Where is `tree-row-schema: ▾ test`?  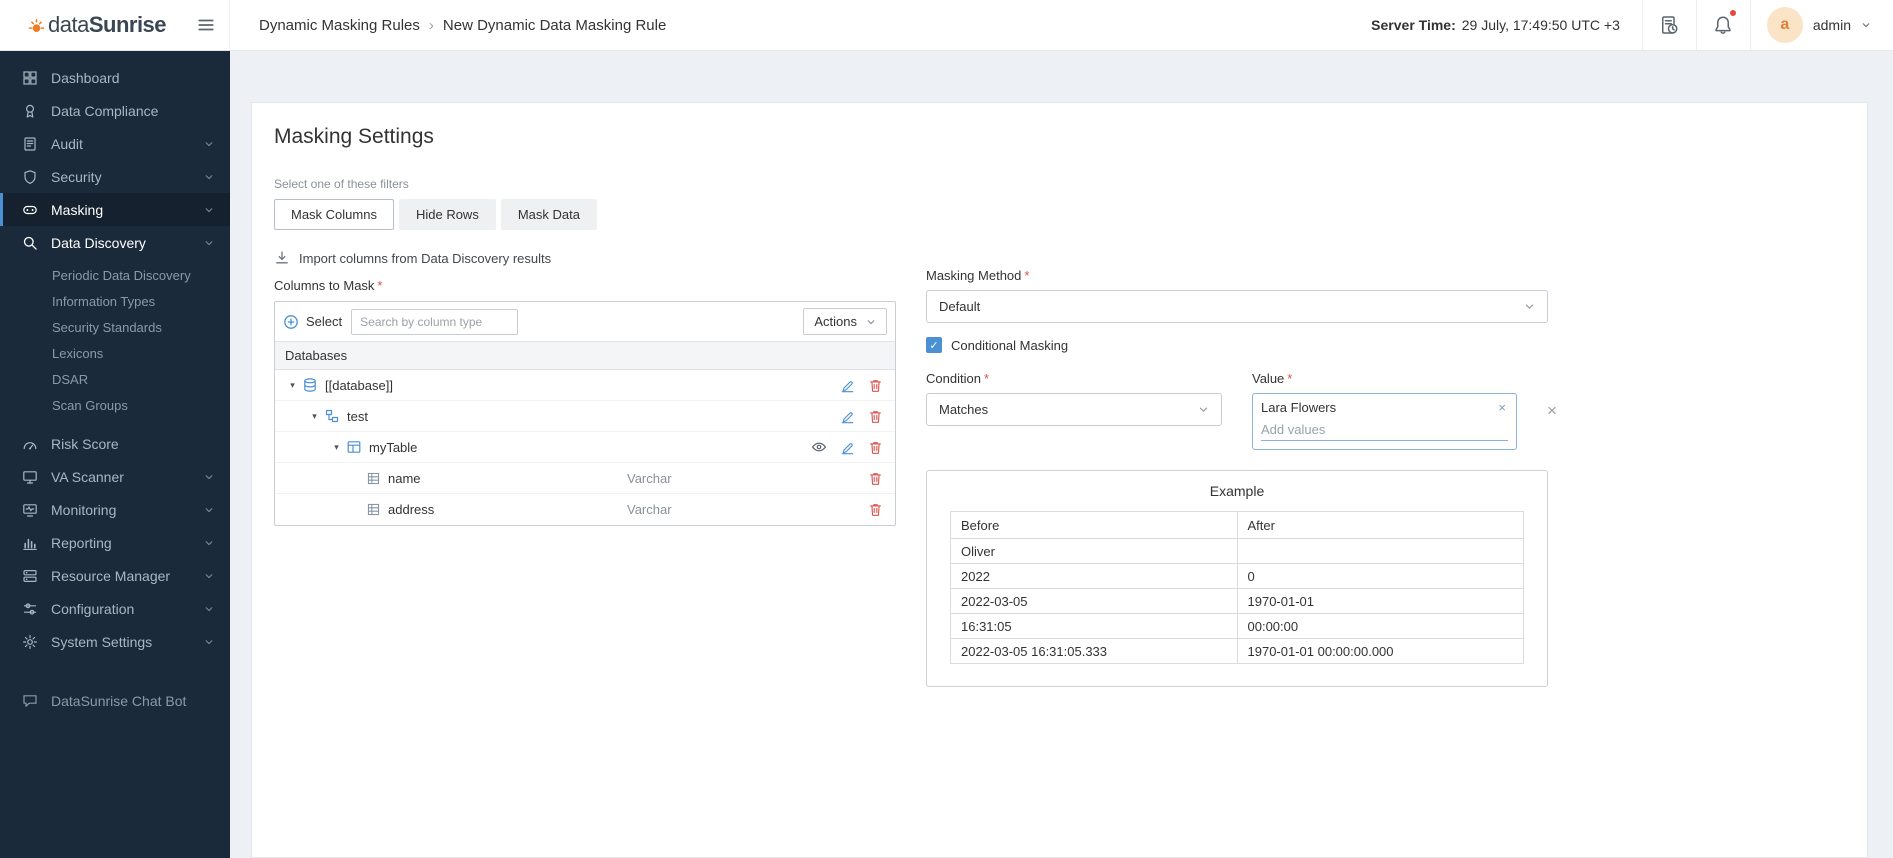
tree-row-schema: ▾ test is located at coordinates (585, 416).